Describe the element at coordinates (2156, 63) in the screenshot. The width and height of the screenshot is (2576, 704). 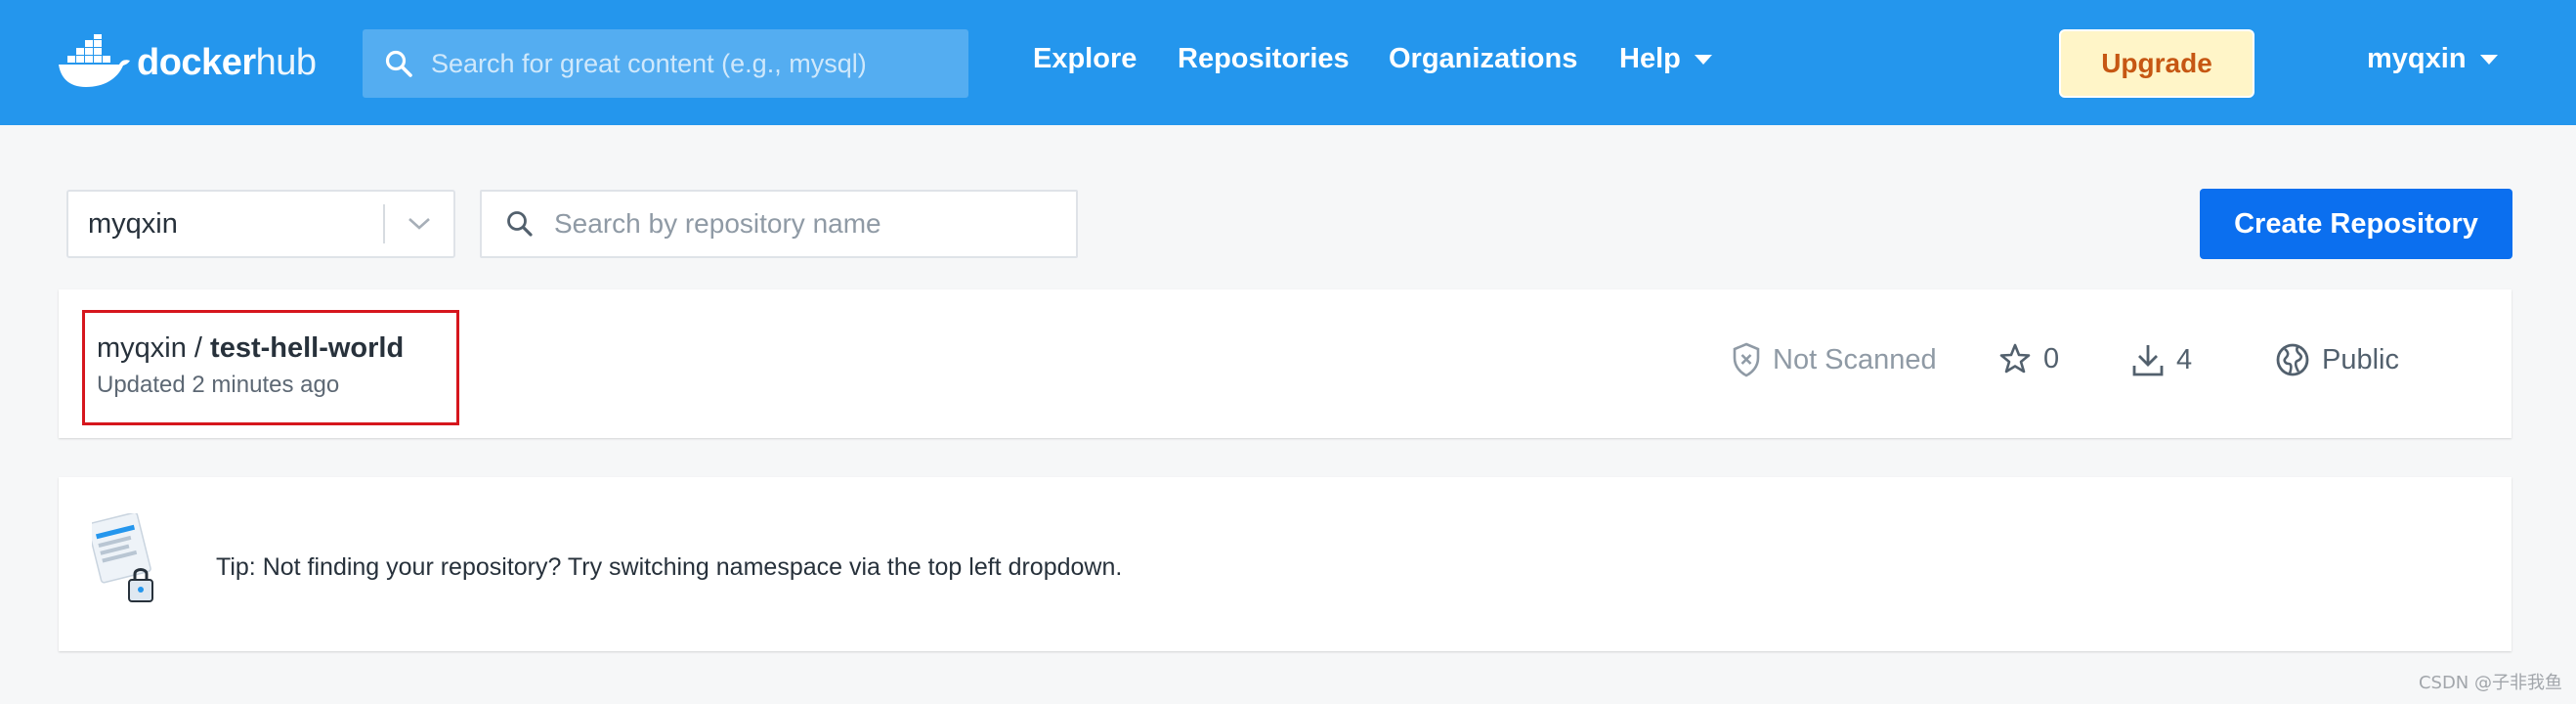
I see `upgrade-button: Upgrade` at that location.